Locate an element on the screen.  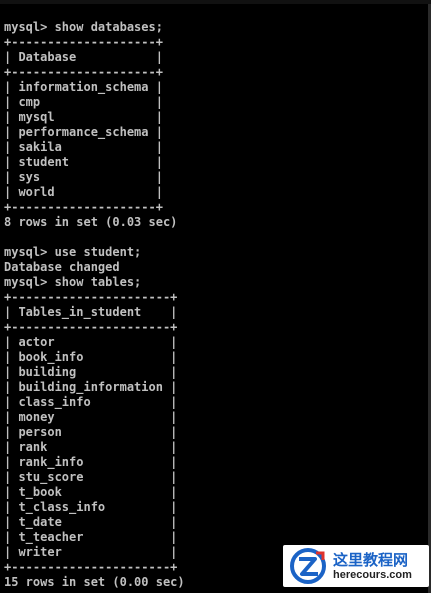
terminal-line: | stu_score | is located at coordinates (91, 477).